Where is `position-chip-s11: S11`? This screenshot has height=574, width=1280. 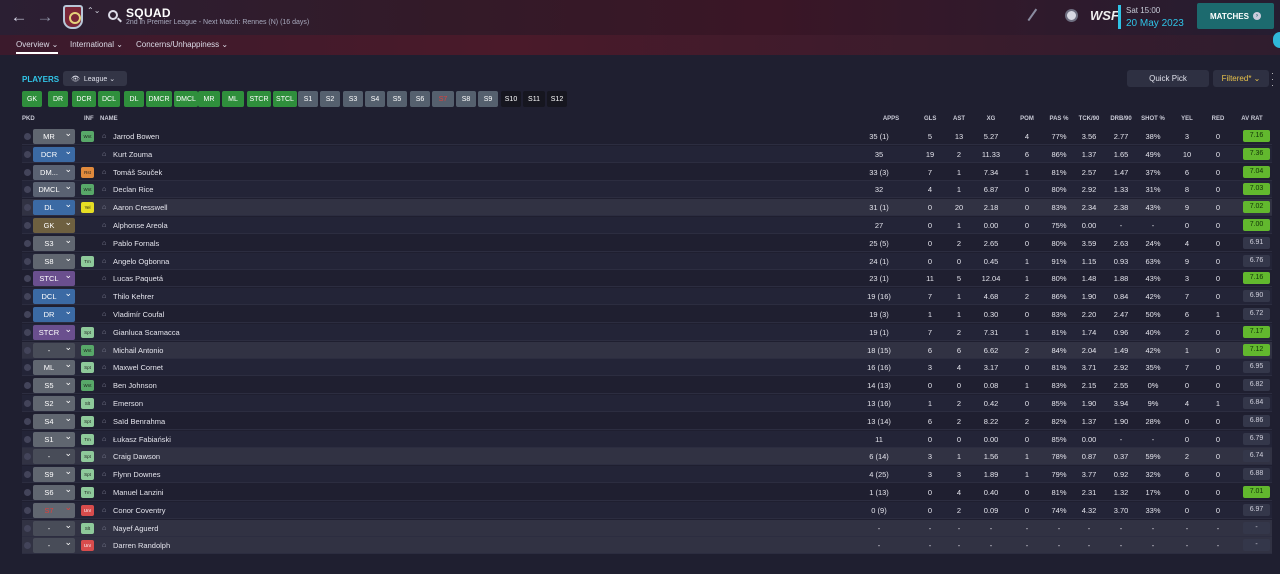
position-chip-s11: S11 is located at coordinates (534, 99).